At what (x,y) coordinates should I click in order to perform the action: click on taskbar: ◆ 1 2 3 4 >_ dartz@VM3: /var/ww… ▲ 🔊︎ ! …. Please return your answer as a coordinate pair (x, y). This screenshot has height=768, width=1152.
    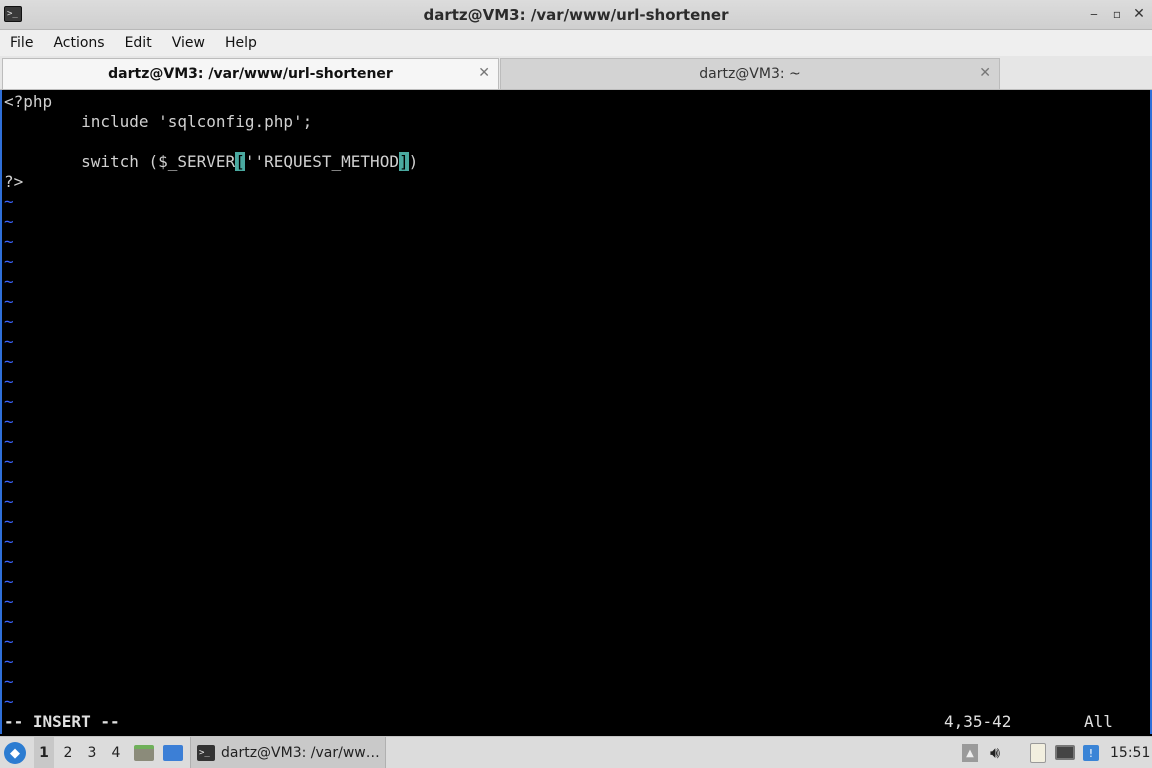
    Looking at the image, I should click on (576, 752).